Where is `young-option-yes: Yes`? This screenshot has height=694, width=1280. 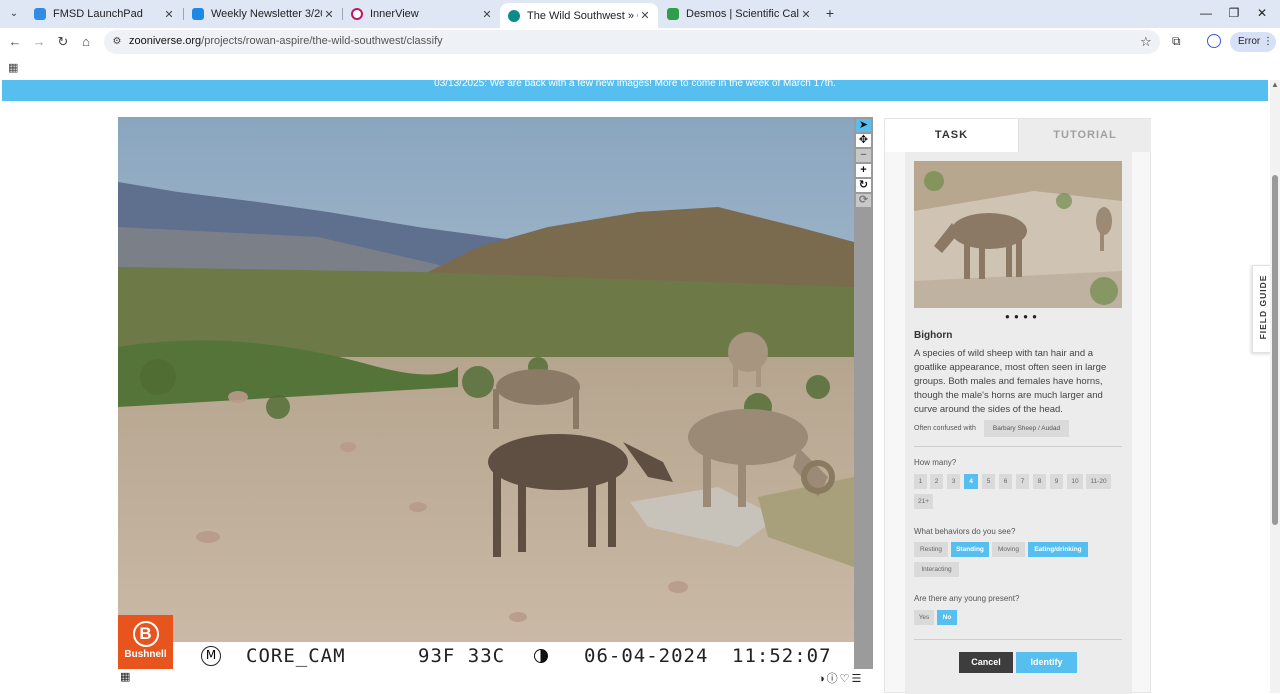
young-option-yes: Yes is located at coordinates (924, 617).